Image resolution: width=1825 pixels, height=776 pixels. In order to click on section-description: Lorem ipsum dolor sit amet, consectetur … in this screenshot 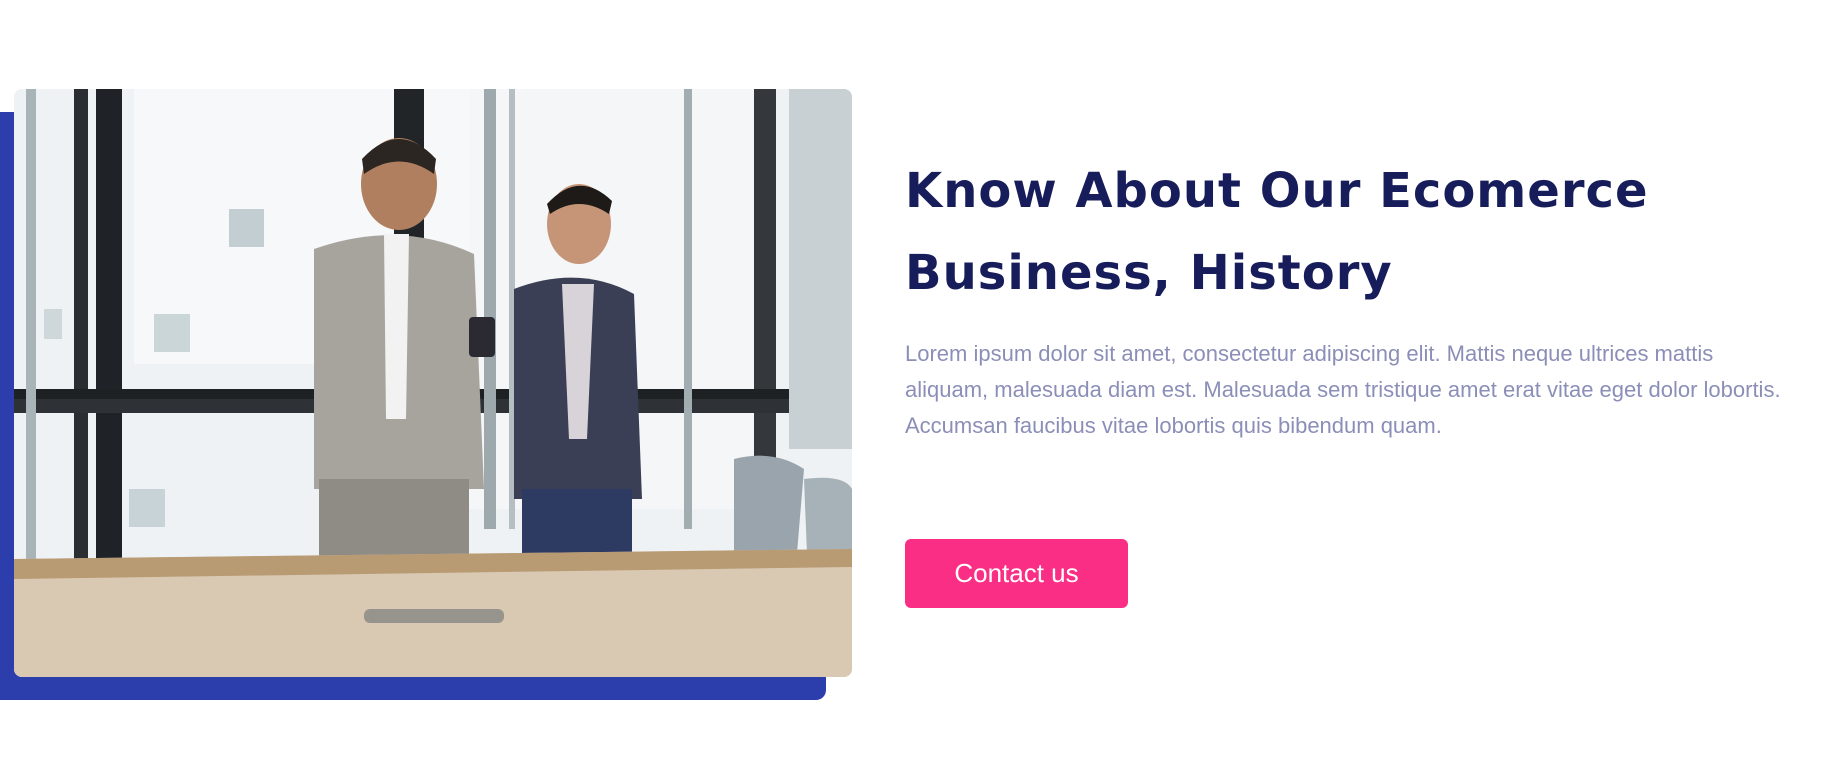, I will do `click(1343, 389)`.